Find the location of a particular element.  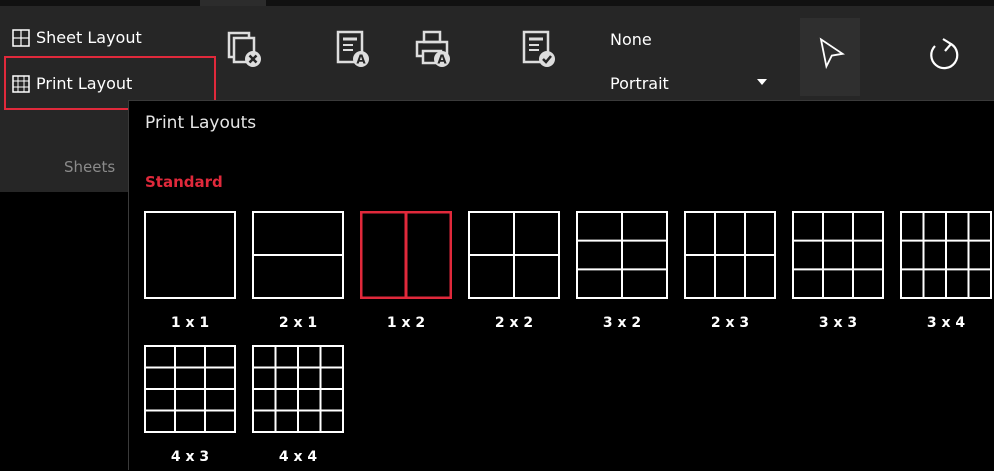

orientation-dropdown-caret is located at coordinates (762, 82).